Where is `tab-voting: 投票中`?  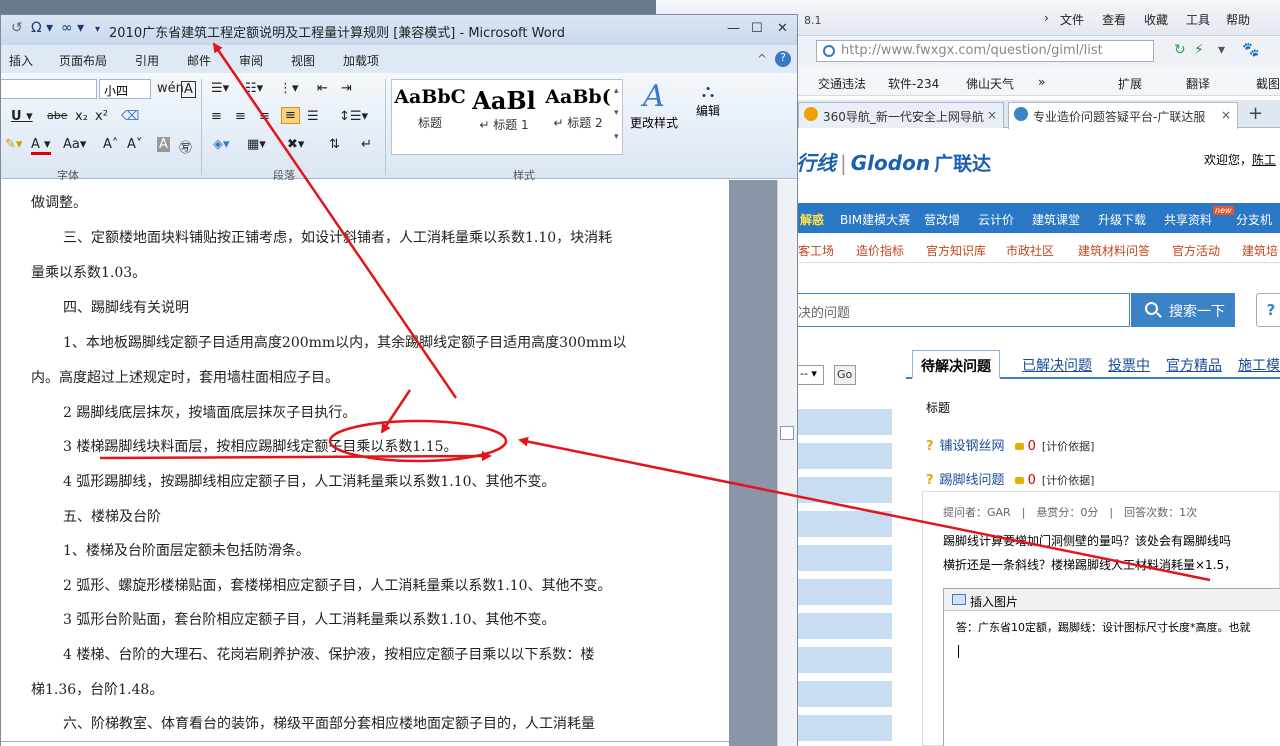 tab-voting: 投票中 is located at coordinates (1129, 365).